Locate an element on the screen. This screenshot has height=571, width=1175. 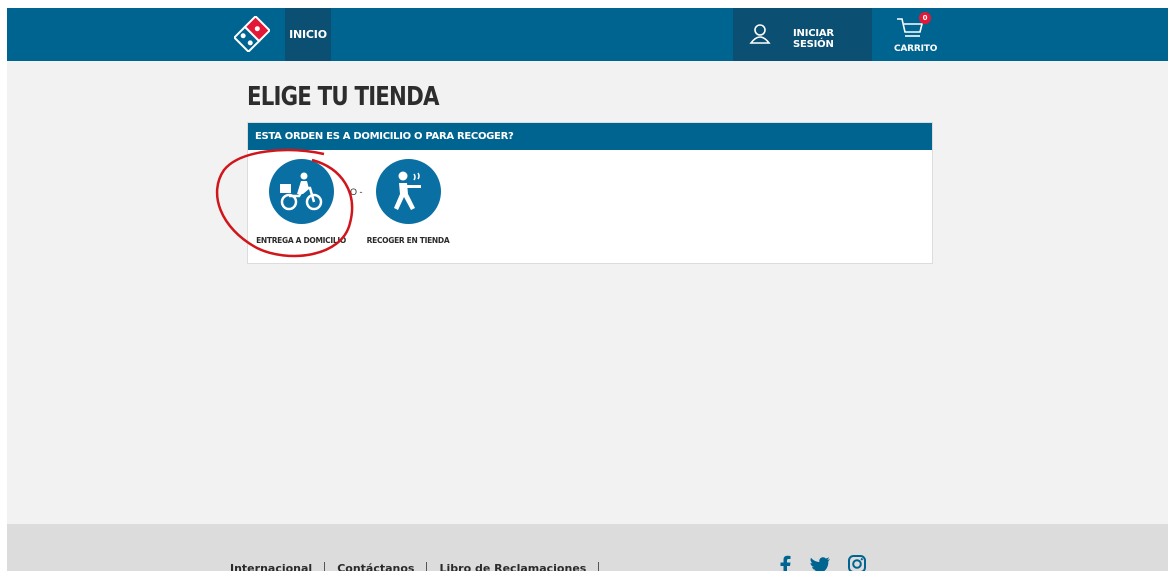
footer-link-contact: Contáctanos is located at coordinates (376, 566).